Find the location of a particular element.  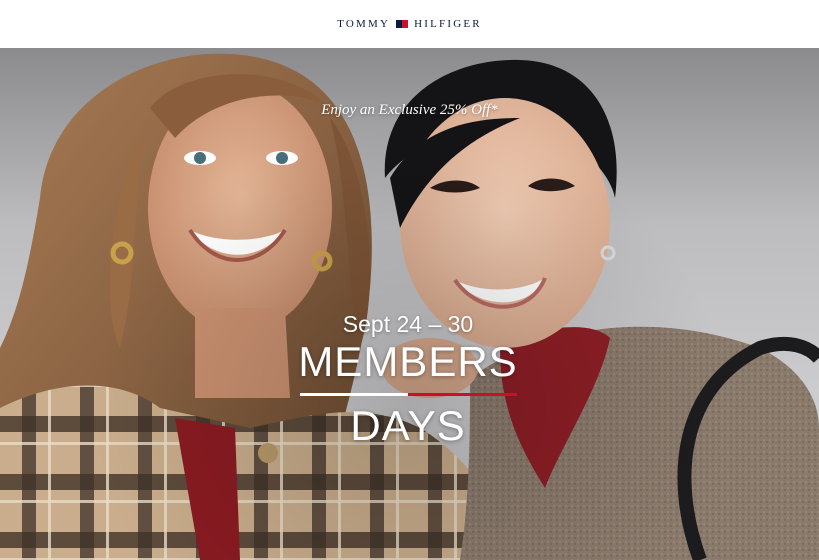

headline-days: DAYS is located at coordinates (408, 425).